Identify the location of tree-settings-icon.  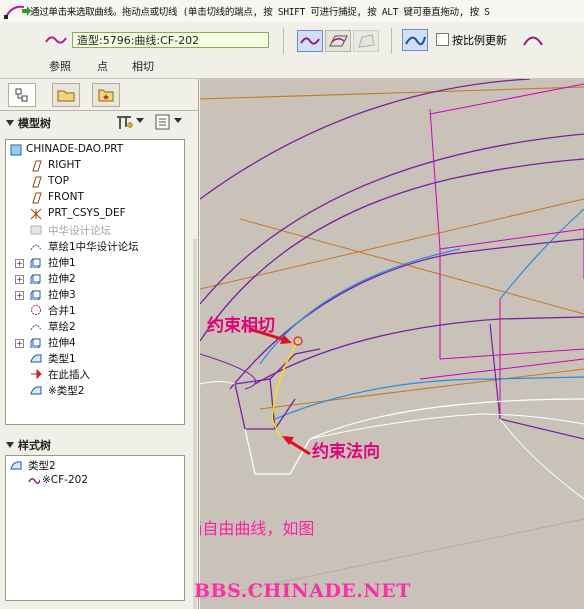
(125, 122).